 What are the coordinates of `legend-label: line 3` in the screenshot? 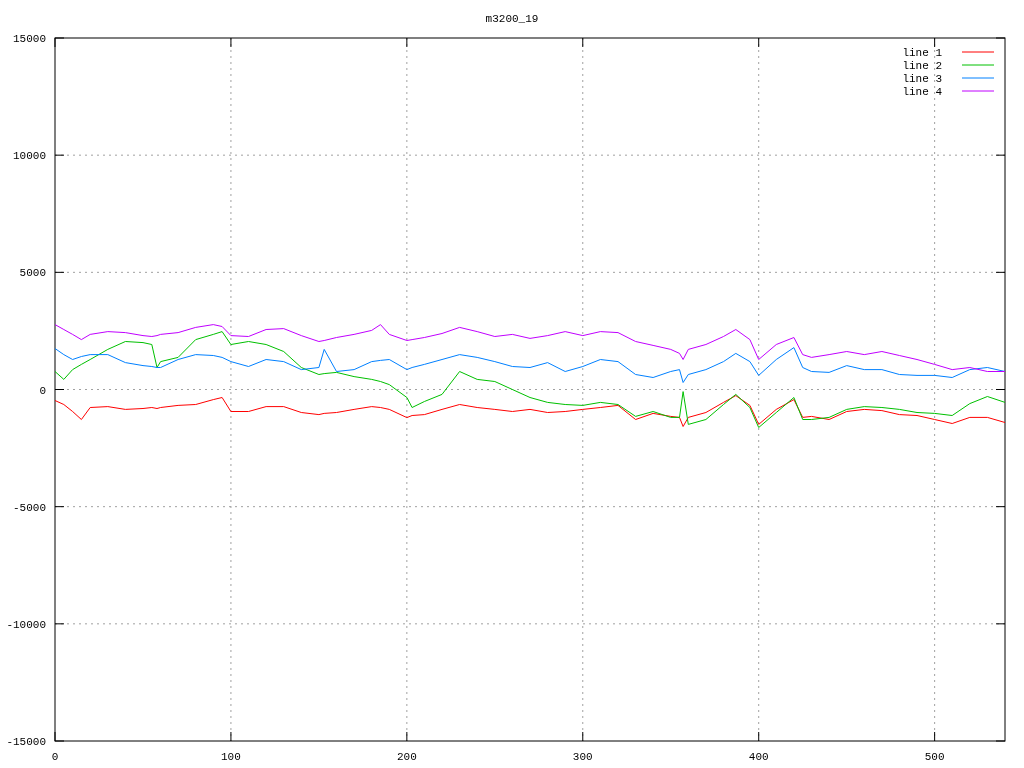 It's located at (922, 79).